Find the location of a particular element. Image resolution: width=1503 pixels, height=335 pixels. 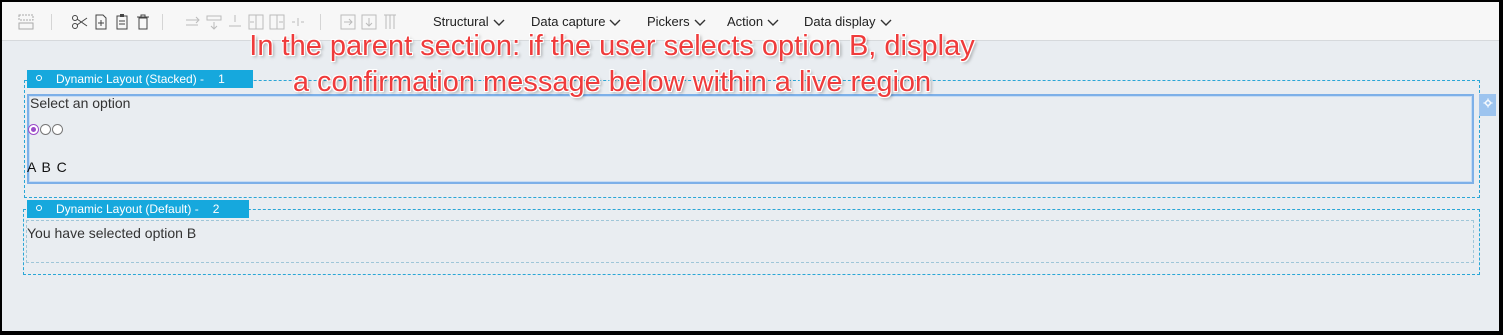

layout-label: Dynamic Layout (Default) - is located at coordinates (127, 209).